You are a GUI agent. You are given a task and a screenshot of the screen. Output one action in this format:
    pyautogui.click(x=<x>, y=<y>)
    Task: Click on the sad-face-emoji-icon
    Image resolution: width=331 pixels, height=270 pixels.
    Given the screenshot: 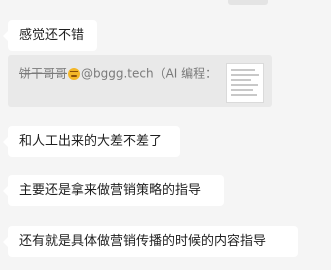 What is the action you would take?
    pyautogui.click(x=74, y=73)
    